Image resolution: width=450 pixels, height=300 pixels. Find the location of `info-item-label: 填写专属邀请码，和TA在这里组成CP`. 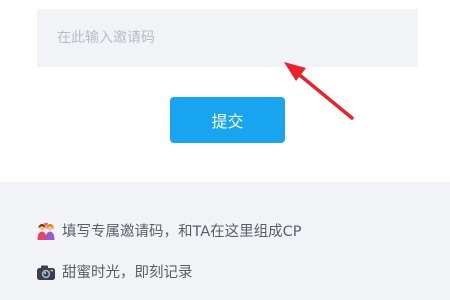

info-item-label: 填写专属邀请码，和TA在这里组成CP is located at coordinates (182, 232).